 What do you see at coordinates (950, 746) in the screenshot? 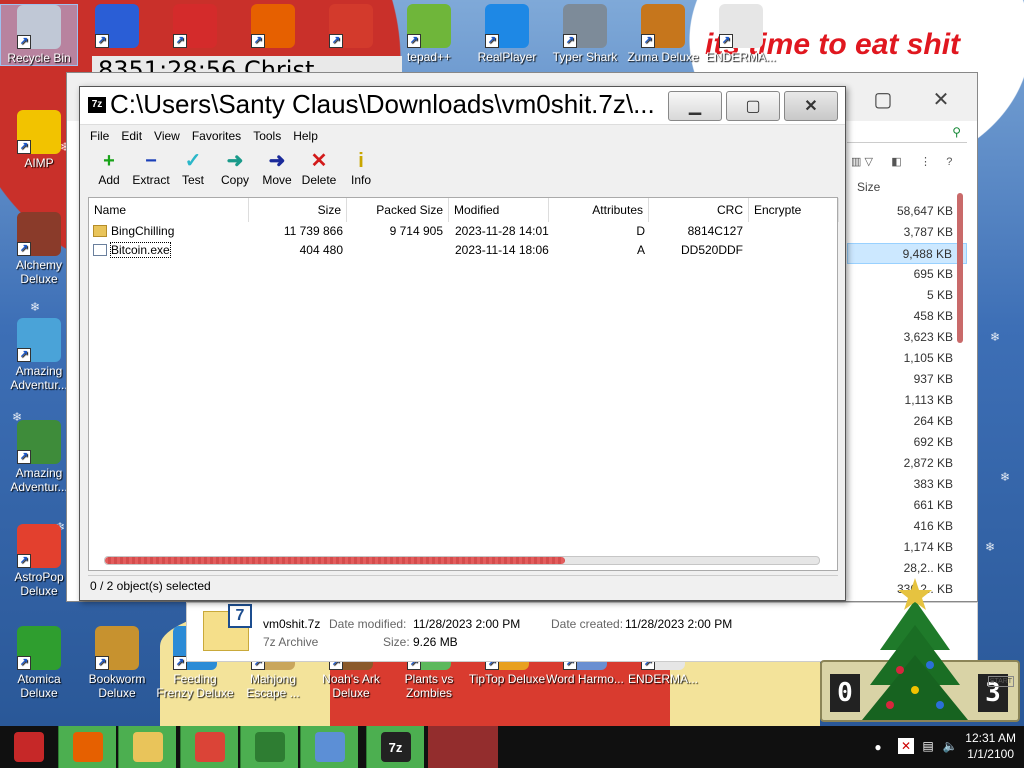
I see `volume-icon: 🔈` at bounding box center [950, 746].